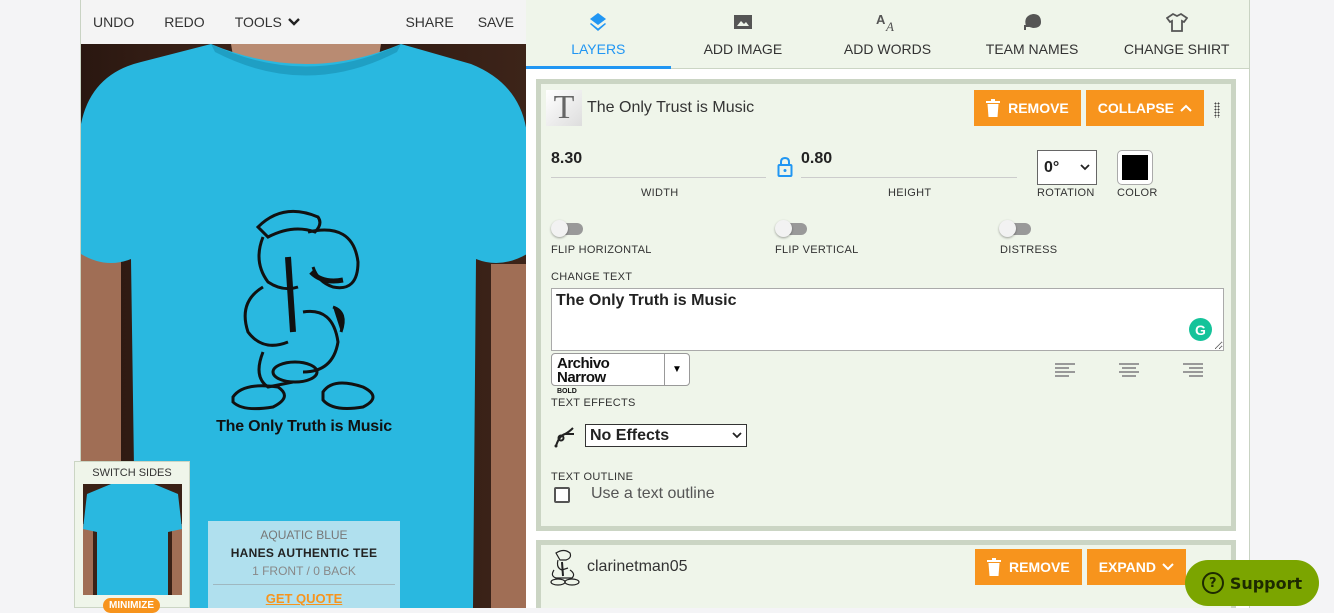 The image size is (1334, 613). What do you see at coordinates (630, 435) in the screenshot?
I see `text-effect-value: No Effects` at bounding box center [630, 435].